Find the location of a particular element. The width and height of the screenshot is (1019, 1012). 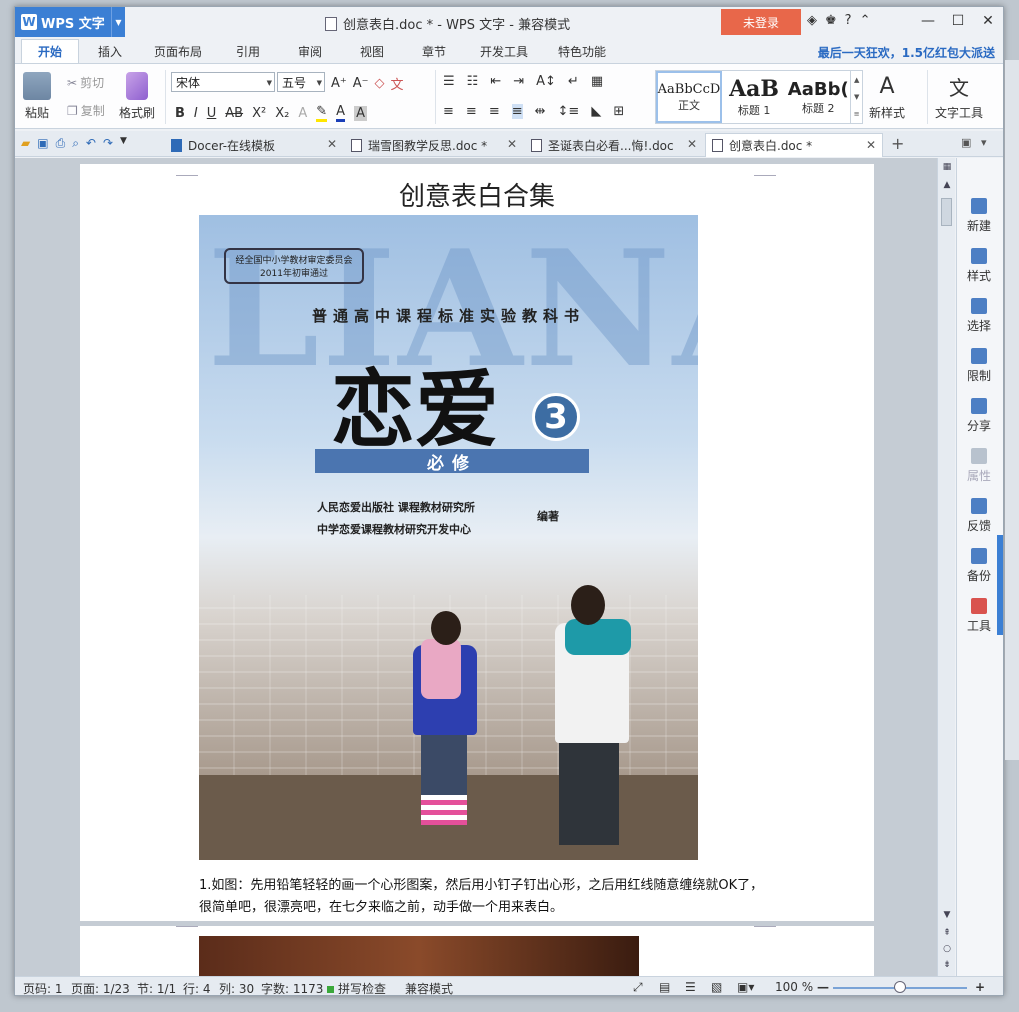

status-page-count: 页面: 1/23 is located at coordinates (100, 987).